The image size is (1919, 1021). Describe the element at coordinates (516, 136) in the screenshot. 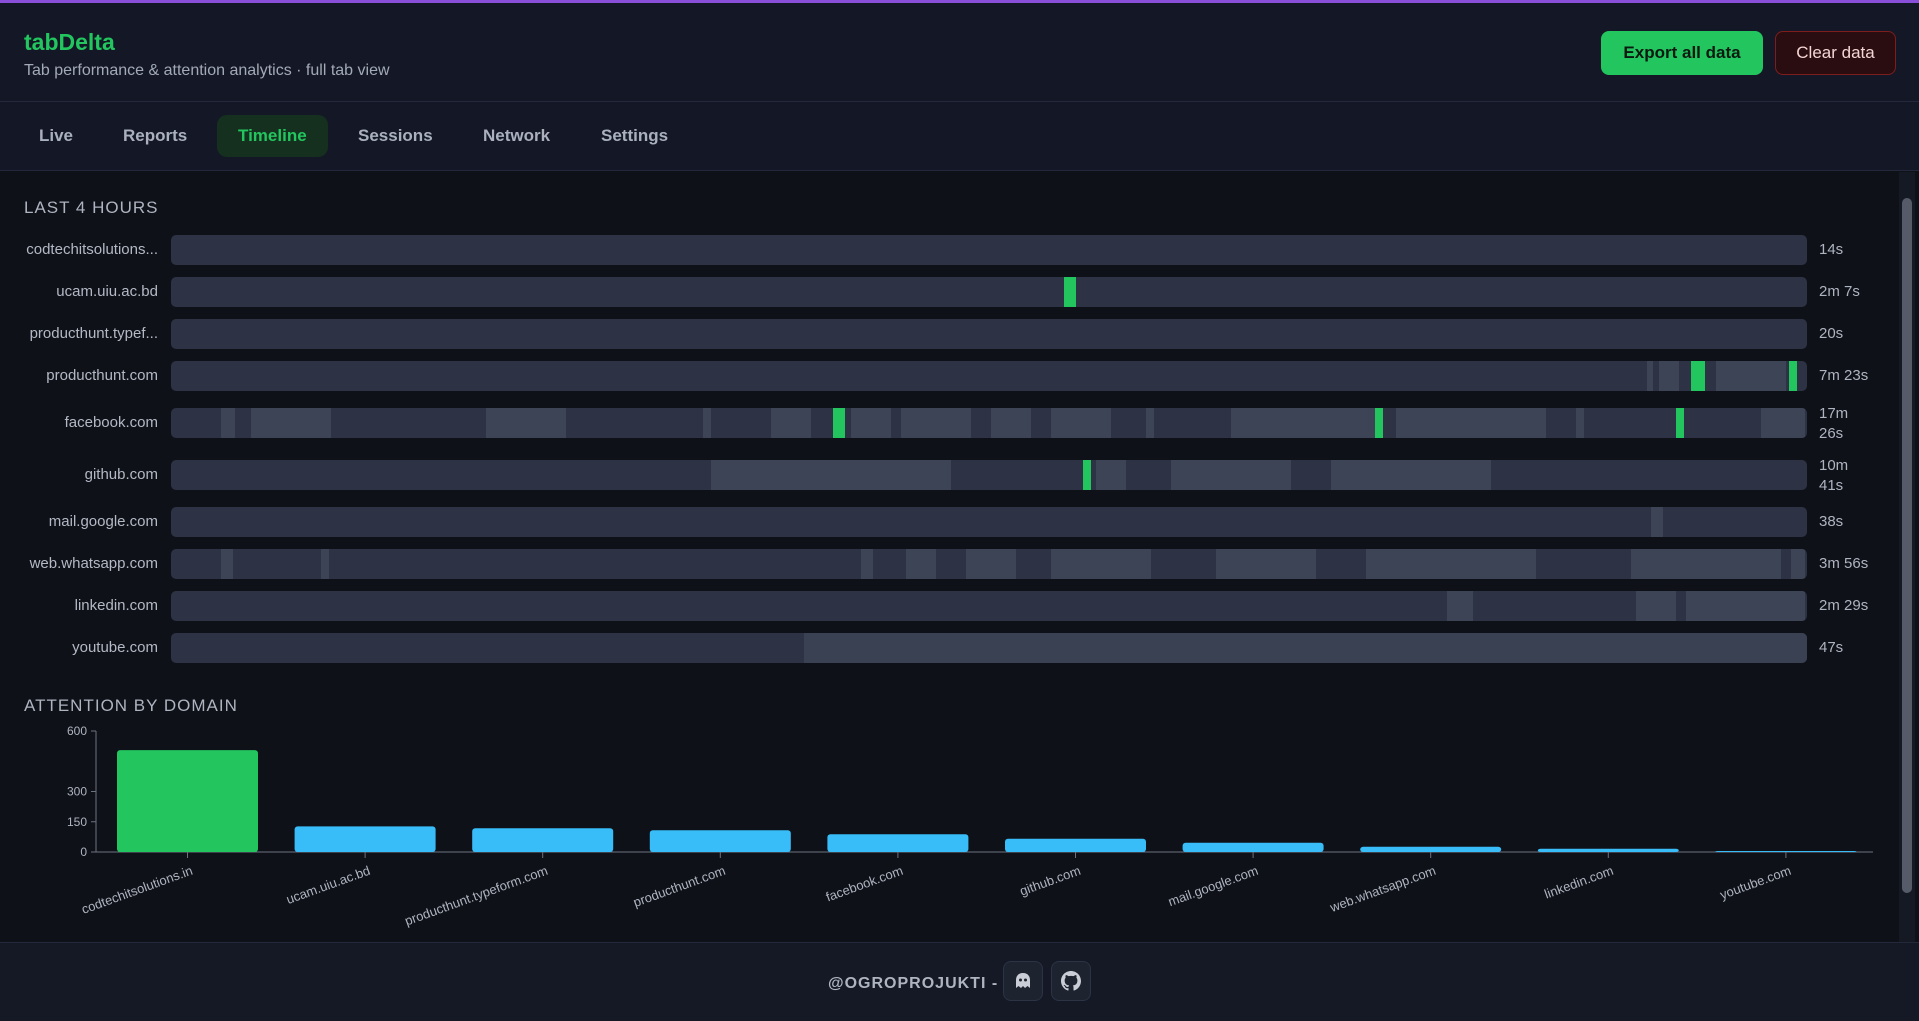

I see `tab-network: Network` at that location.